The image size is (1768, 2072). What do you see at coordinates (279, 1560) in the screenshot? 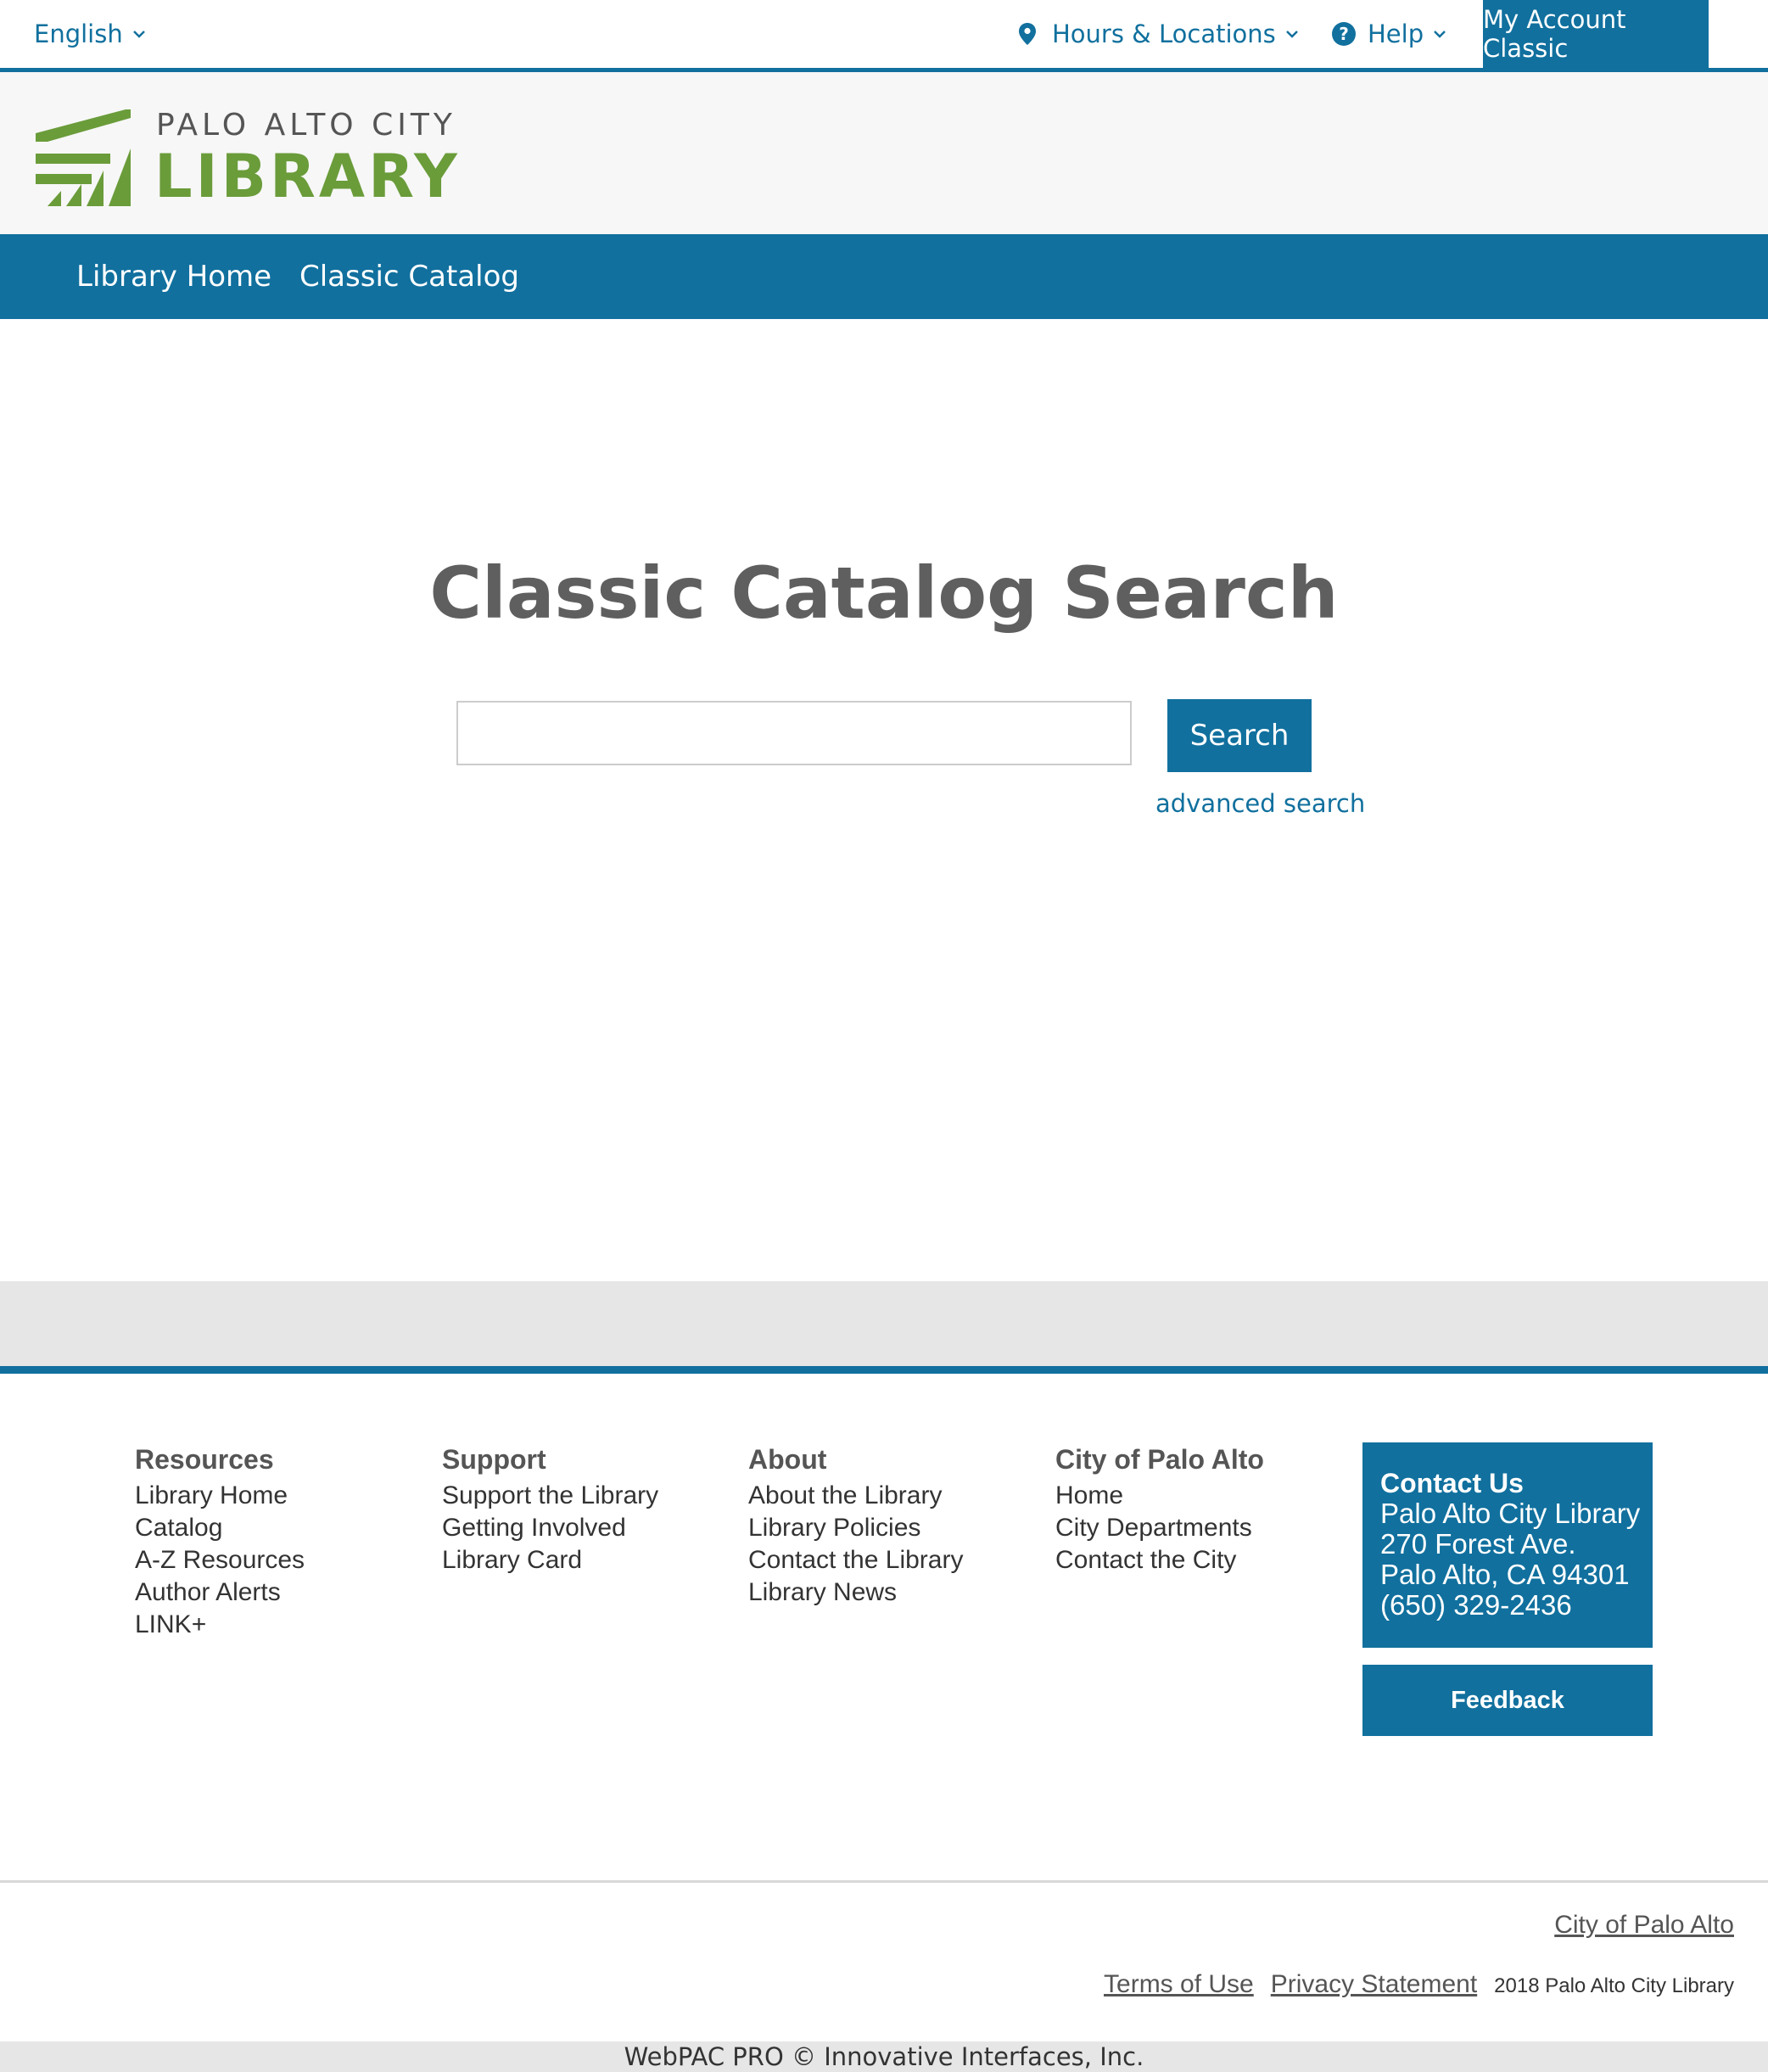
I see `footer-link: A-Z Resources` at bounding box center [279, 1560].